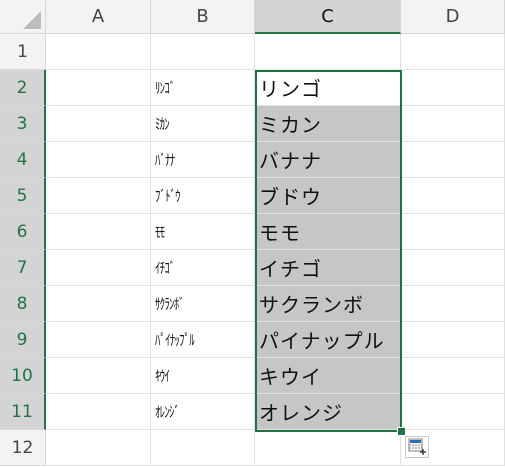 This screenshot has height=467, width=505. What do you see at coordinates (453, 160) in the screenshot?
I see `cell-d4` at bounding box center [453, 160].